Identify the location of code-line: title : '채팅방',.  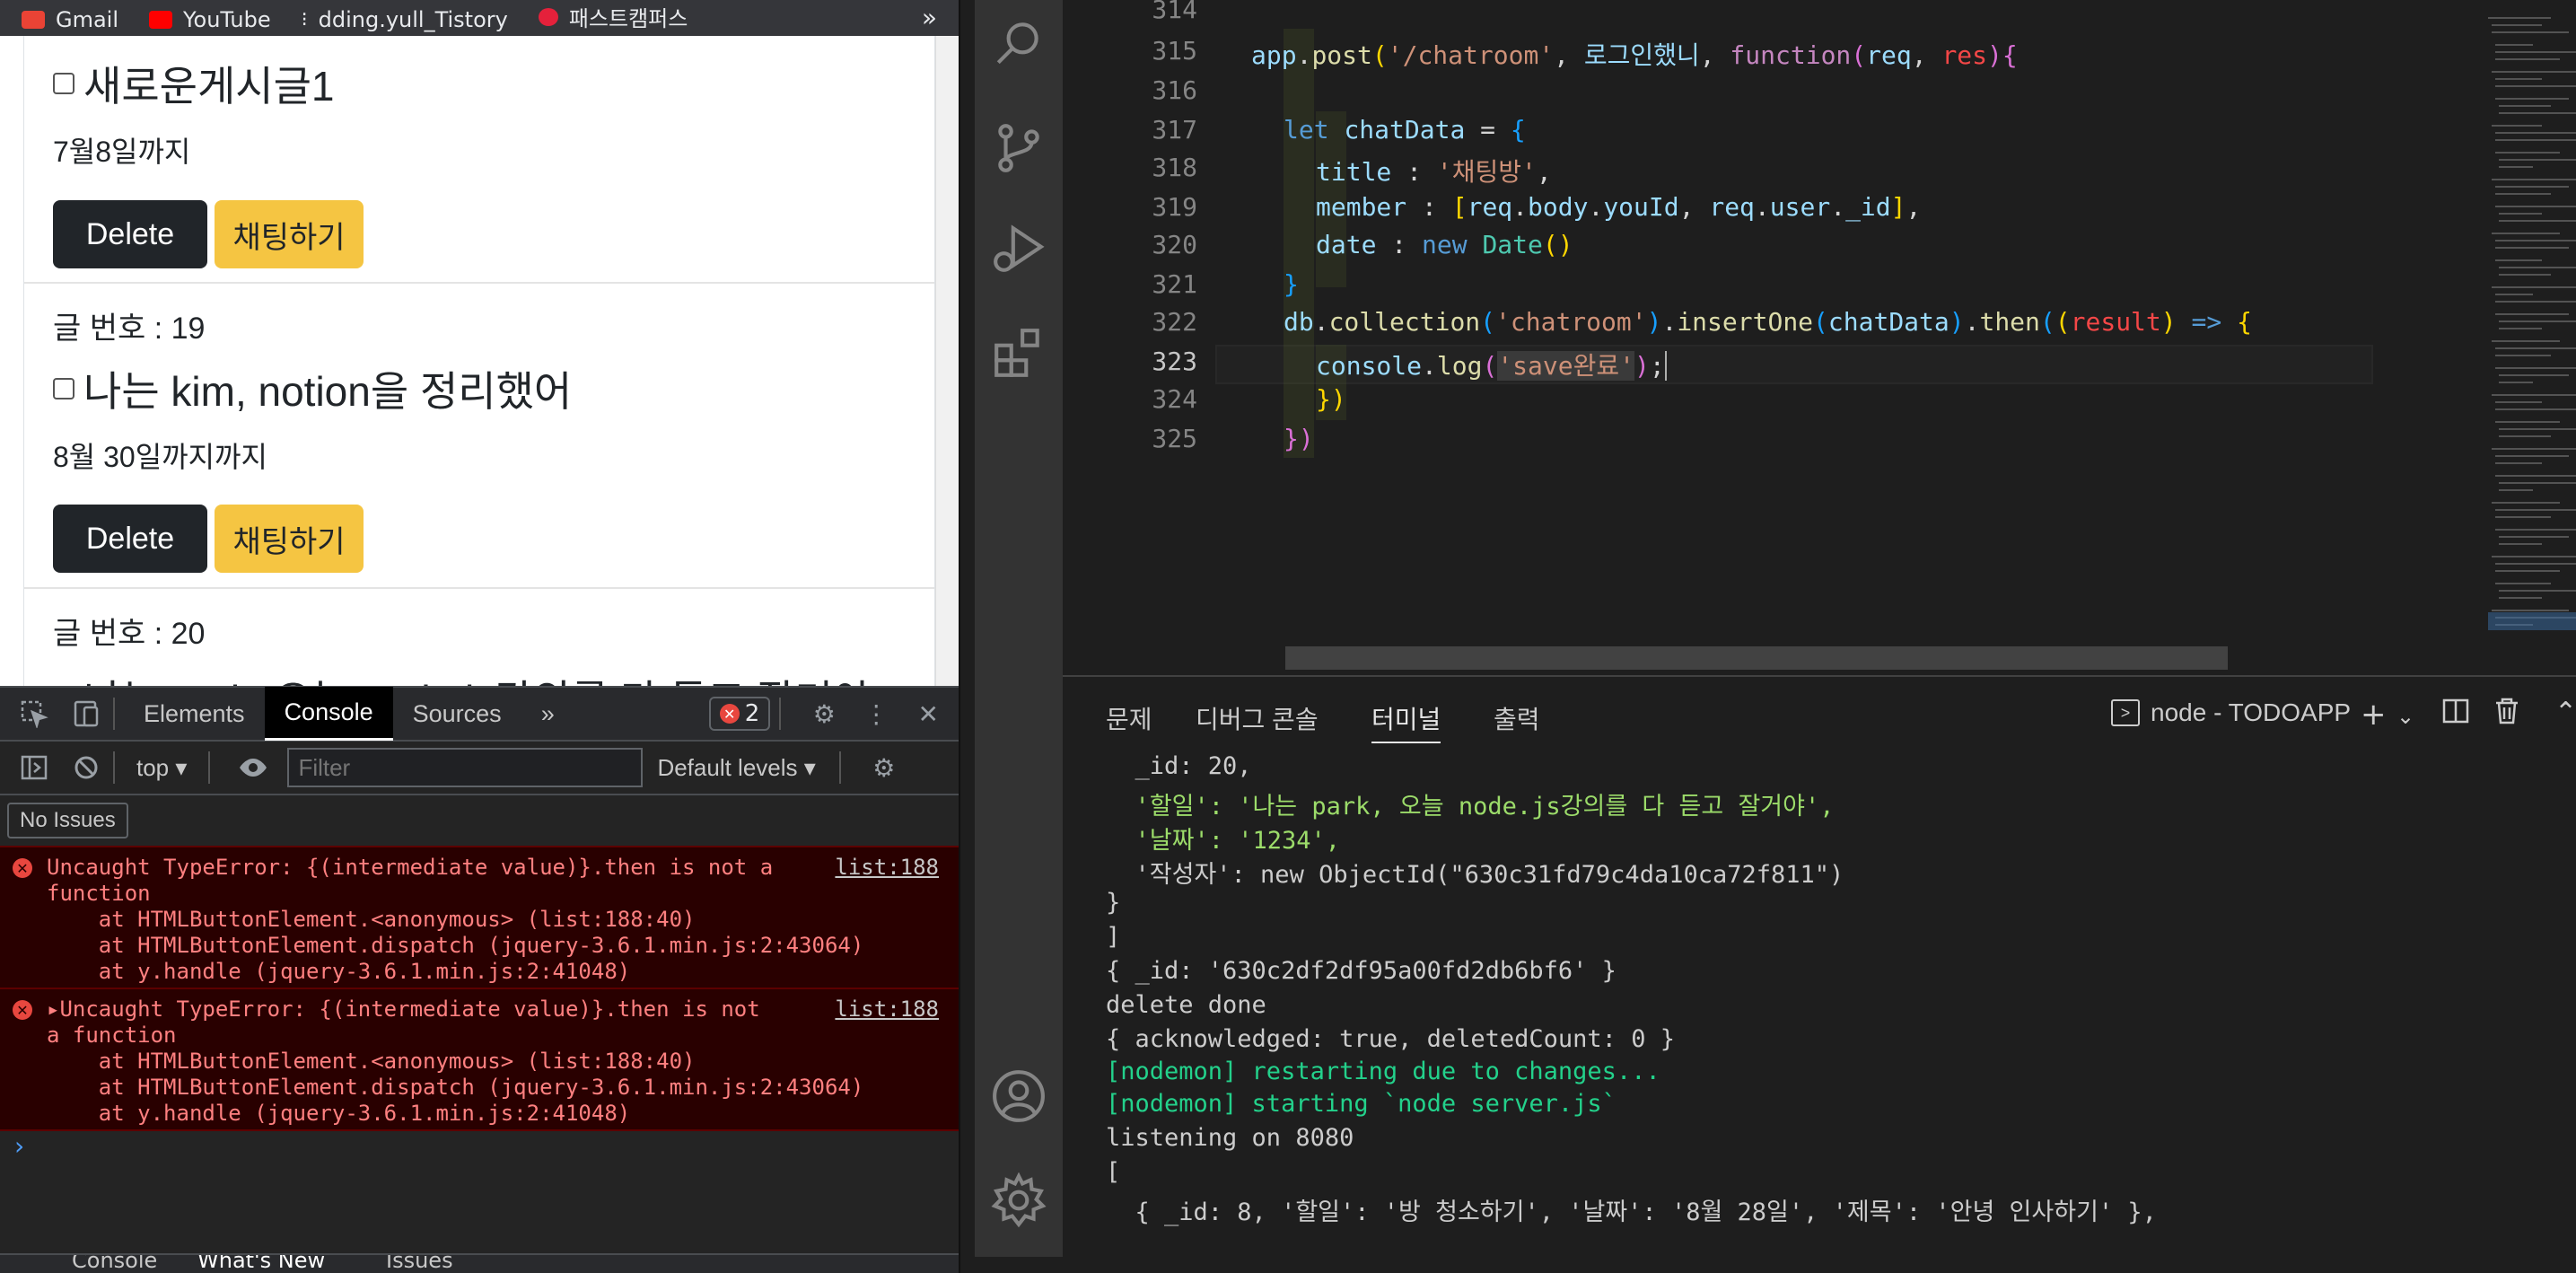
(1434, 172).